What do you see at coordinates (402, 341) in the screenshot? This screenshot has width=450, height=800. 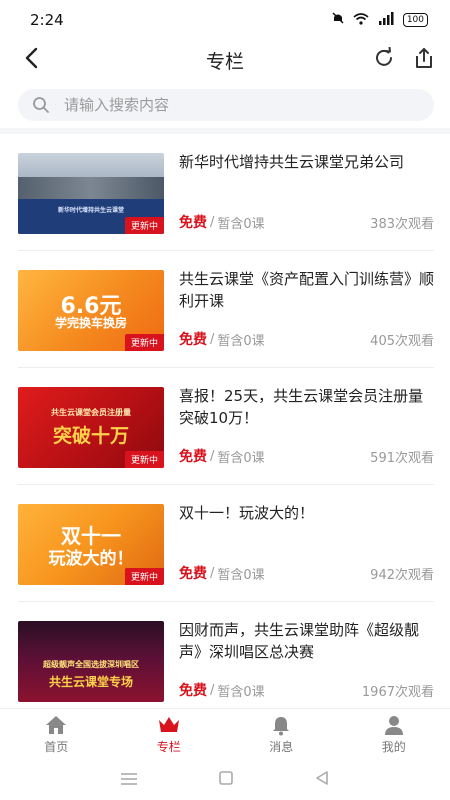 I see `view-count: 405次观看` at bounding box center [402, 341].